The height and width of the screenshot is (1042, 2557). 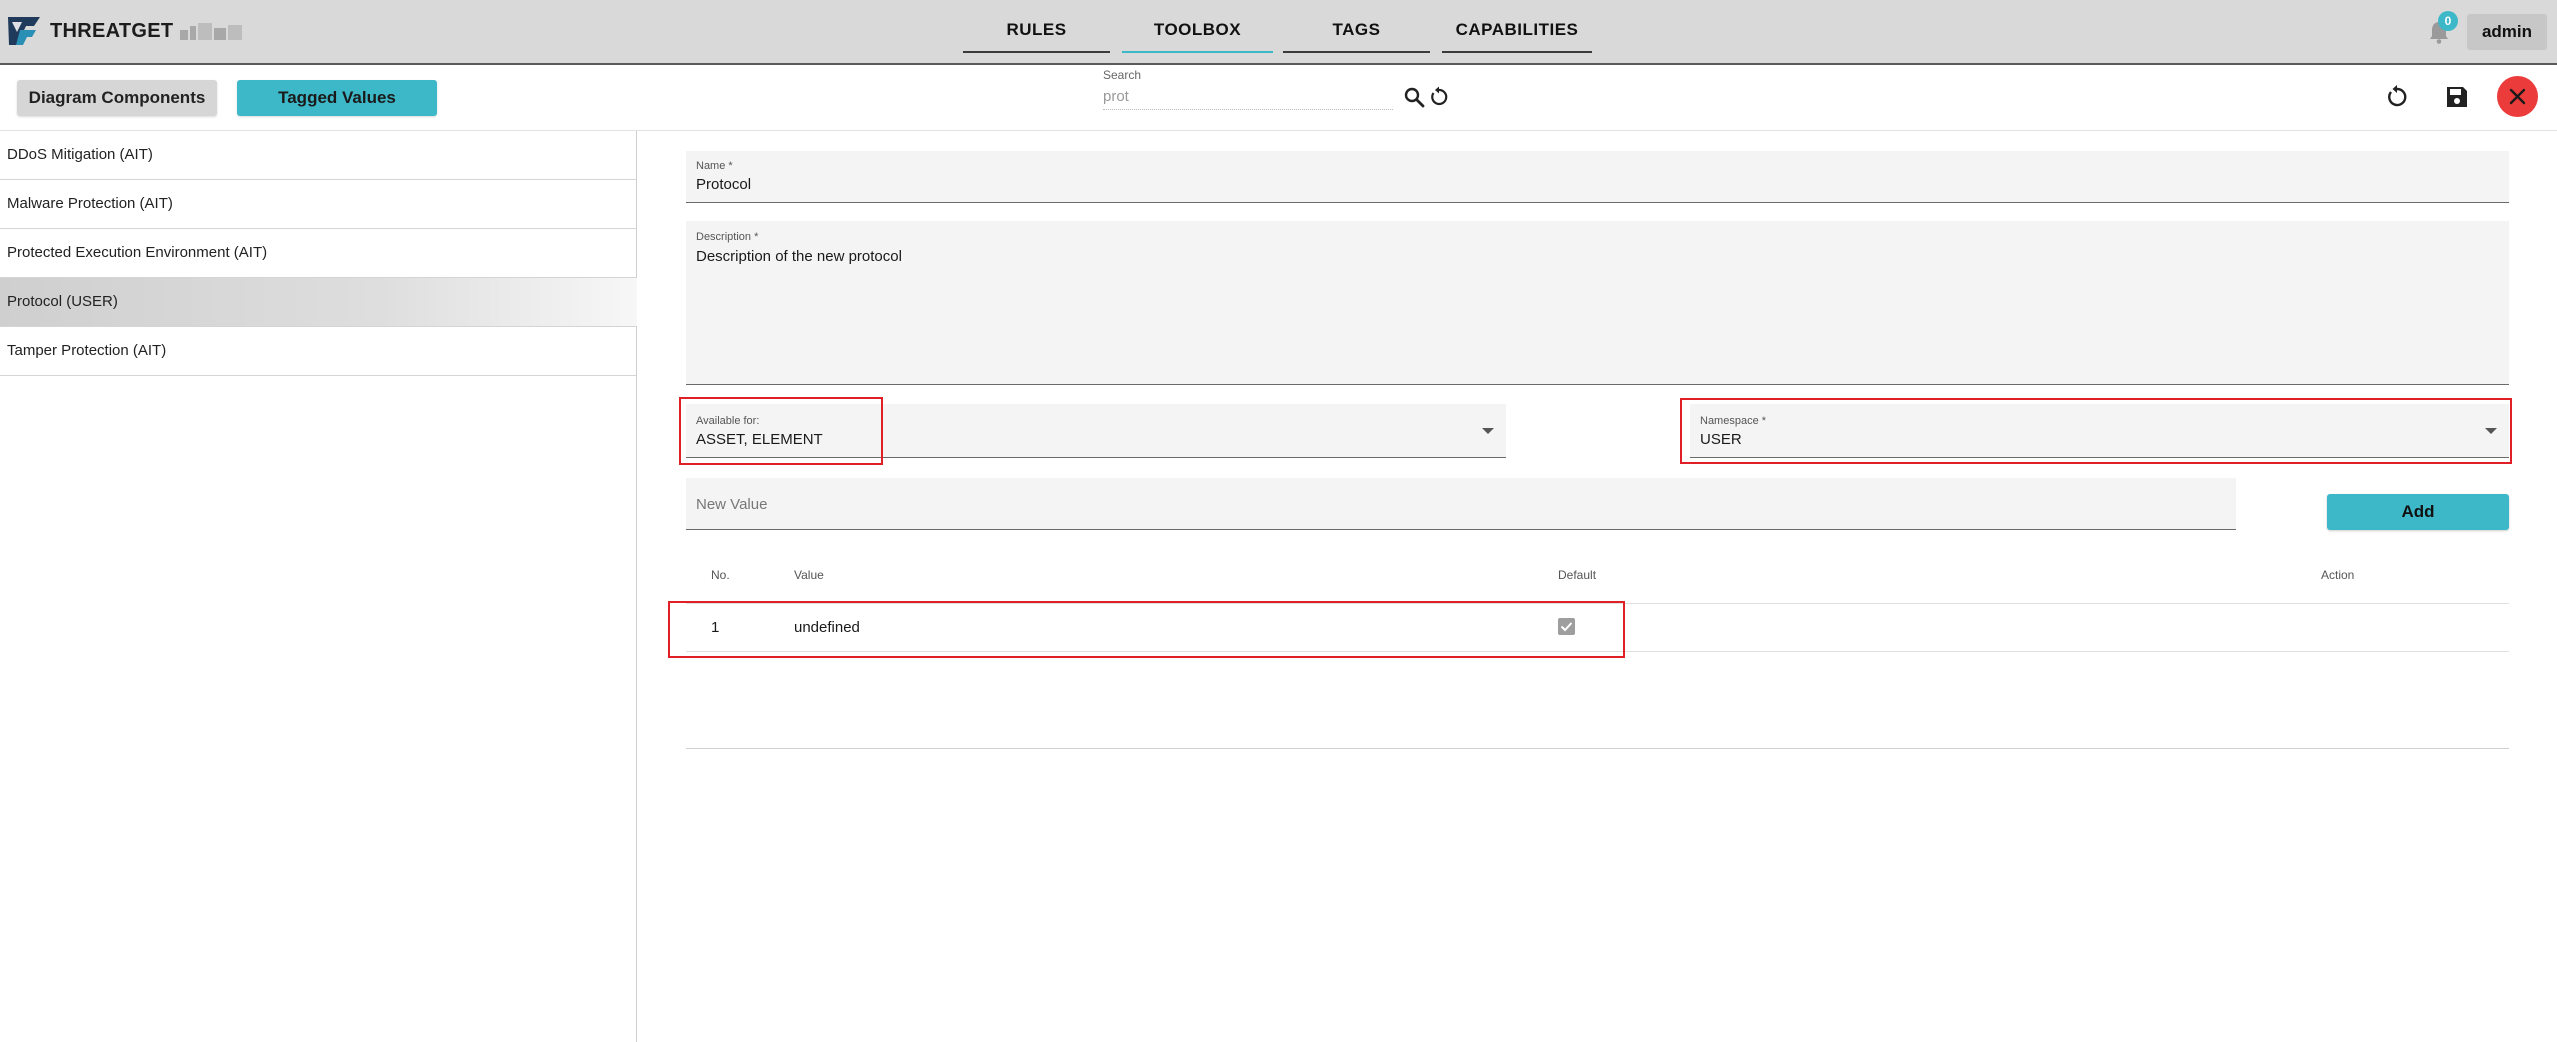 What do you see at coordinates (1517, 26) in the screenshot?
I see `nav-tab-capabilities: CAPABILITIES` at bounding box center [1517, 26].